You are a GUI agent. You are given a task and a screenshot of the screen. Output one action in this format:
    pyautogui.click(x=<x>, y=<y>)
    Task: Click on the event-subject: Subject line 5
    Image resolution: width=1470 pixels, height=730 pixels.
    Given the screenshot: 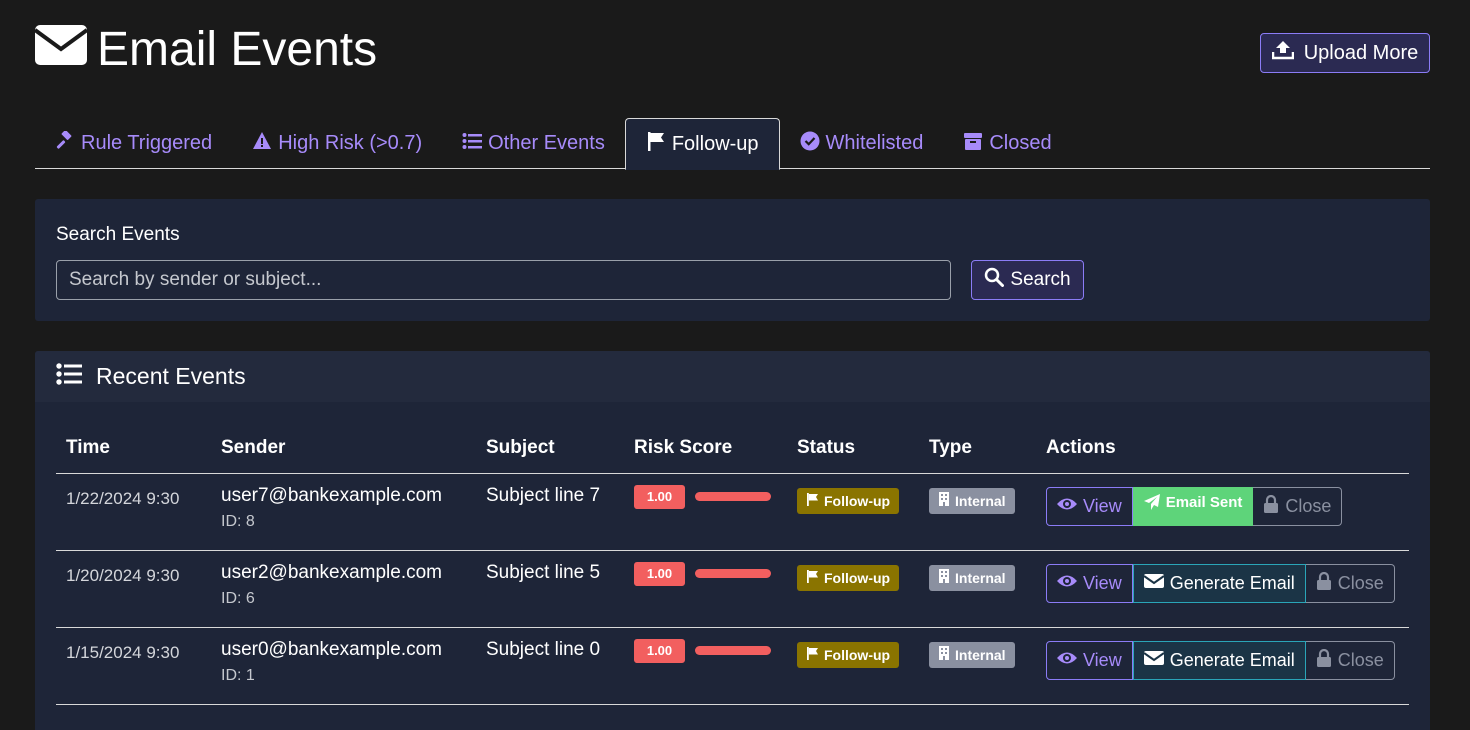 What is the action you would take?
    pyautogui.click(x=550, y=589)
    